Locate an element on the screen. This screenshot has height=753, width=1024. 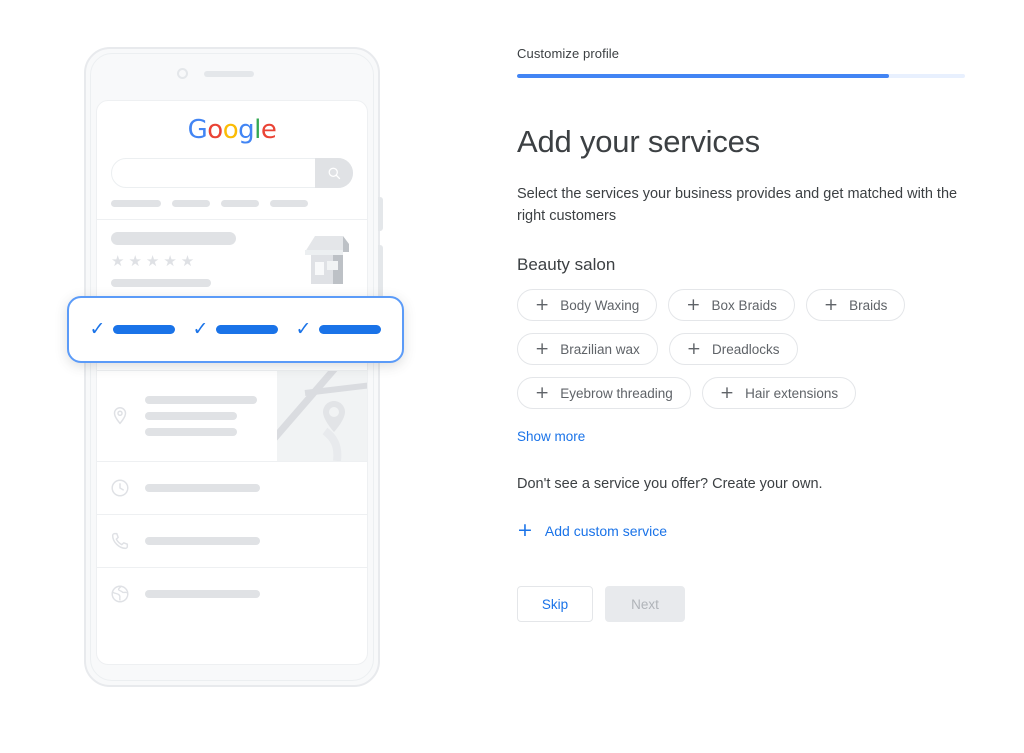
phone-icon is located at coordinates (120, 541).